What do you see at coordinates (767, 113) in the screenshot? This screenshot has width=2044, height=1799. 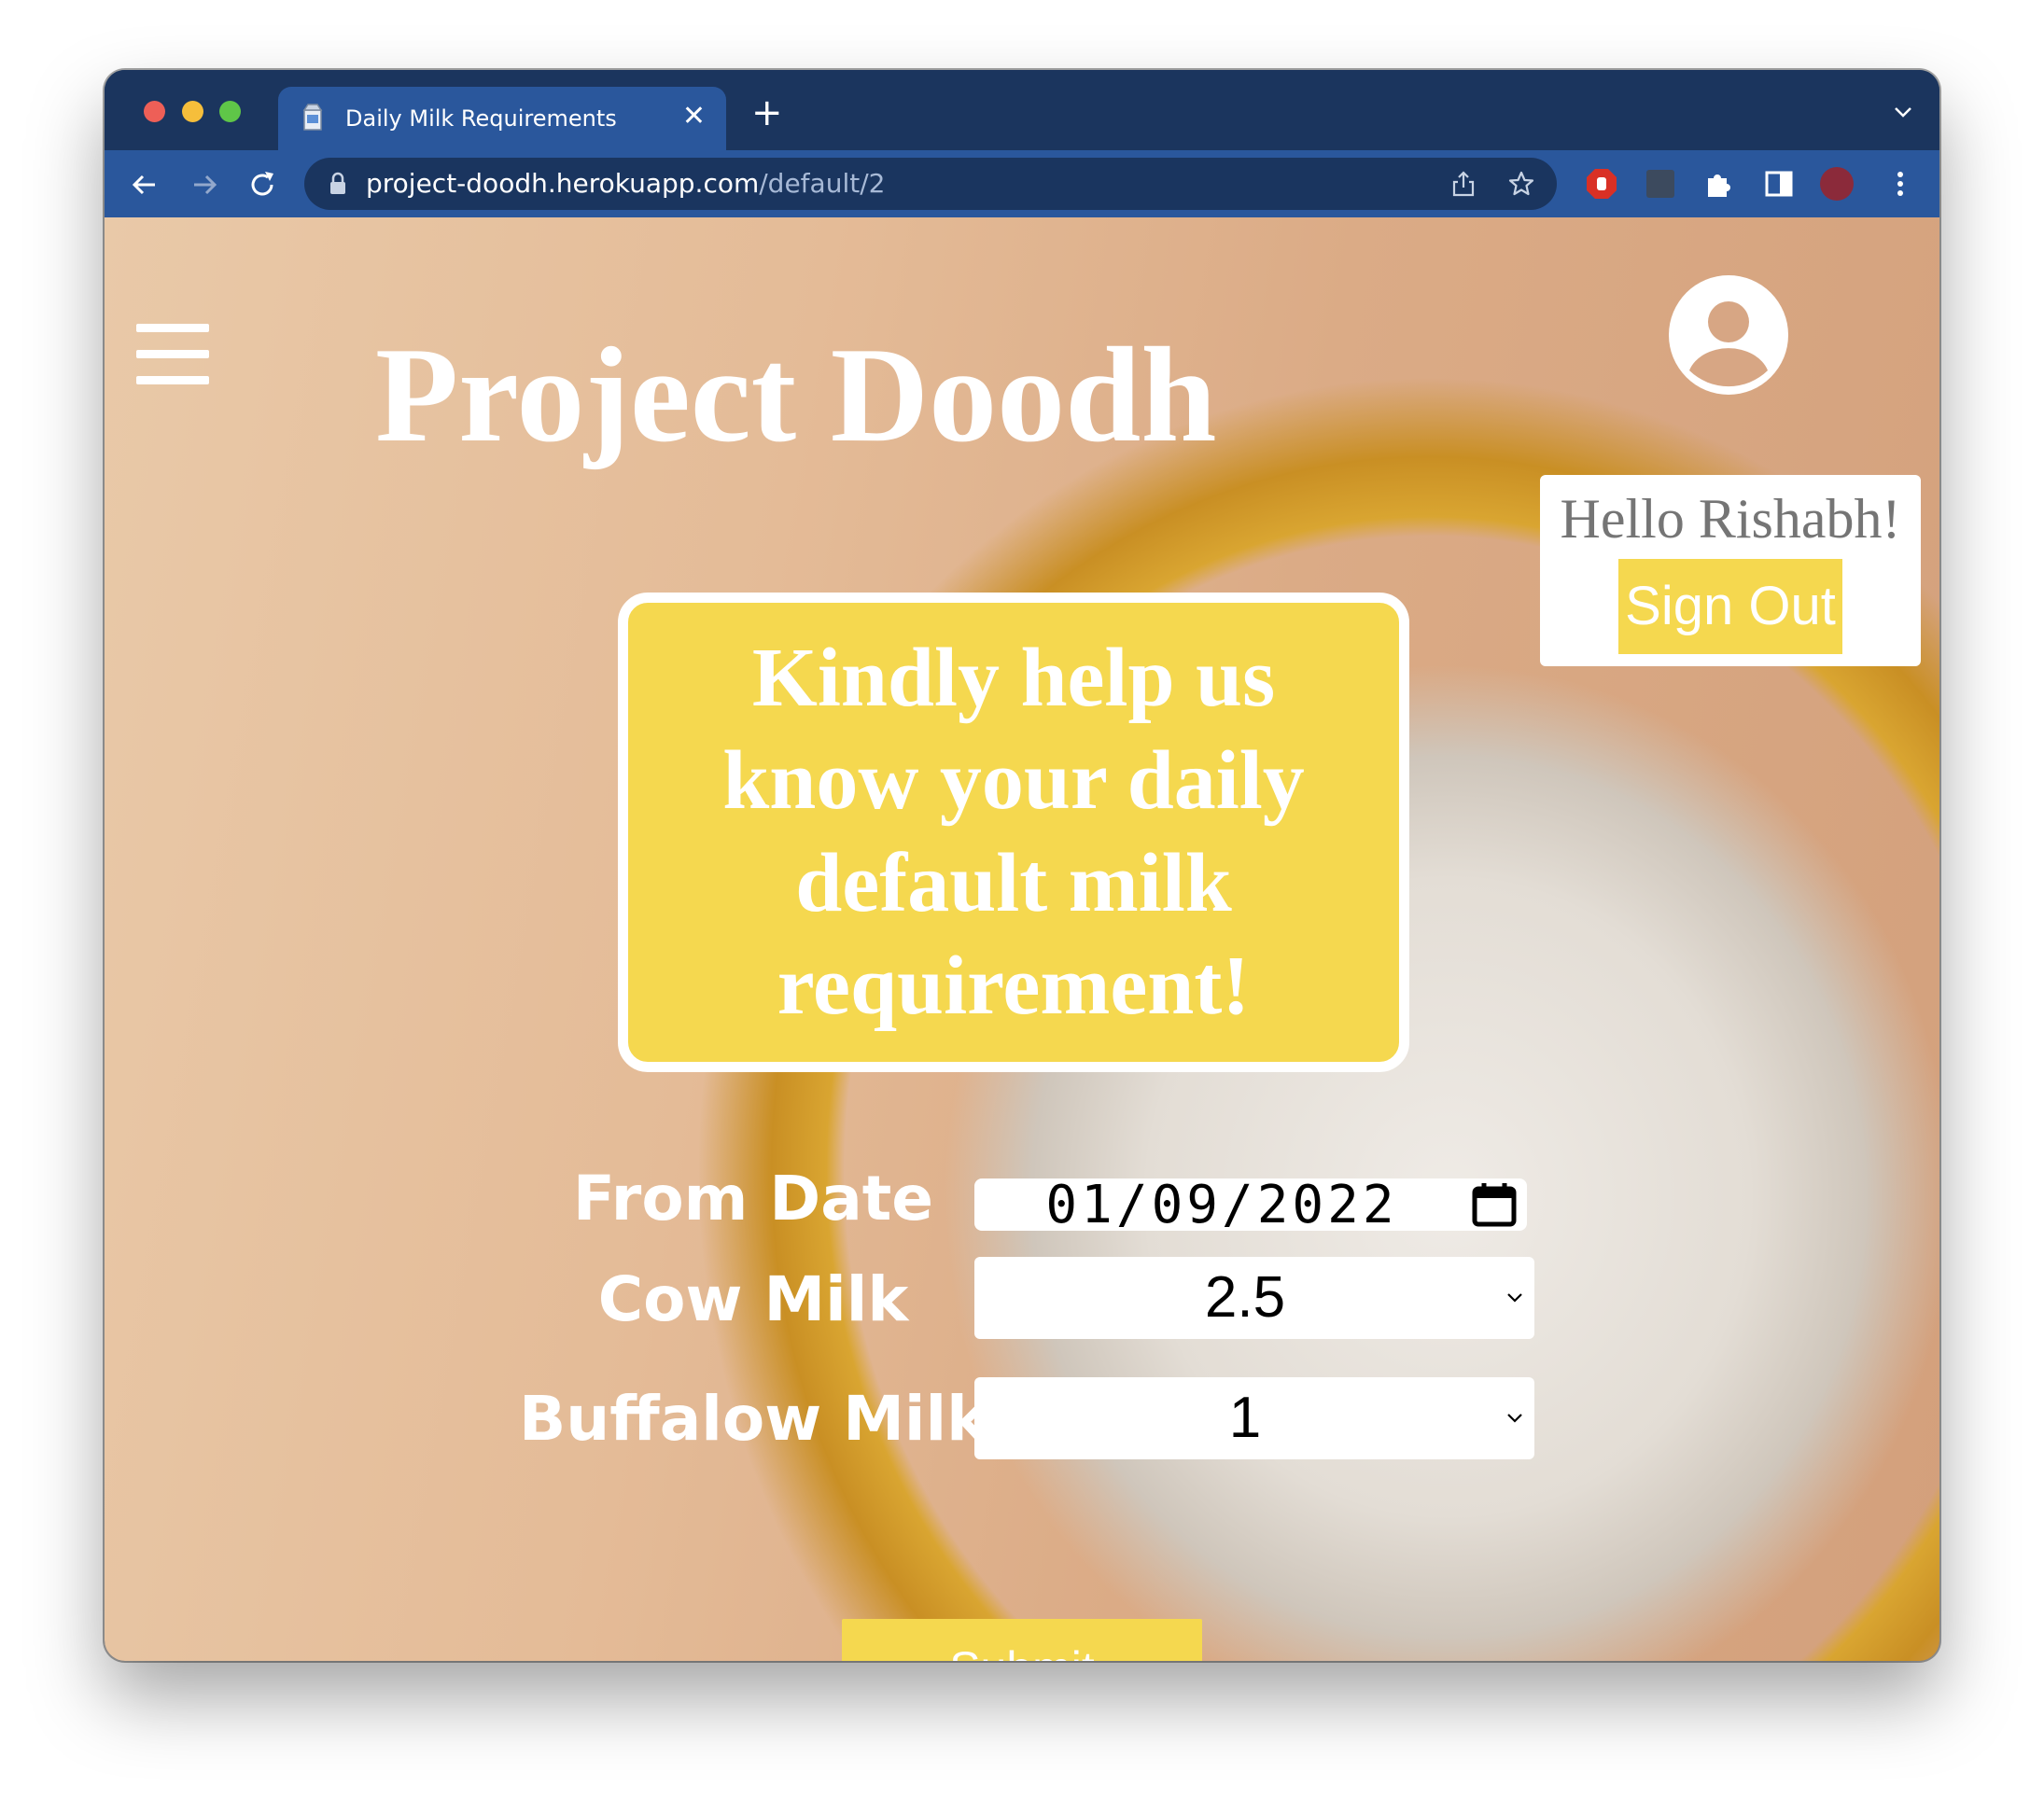 I see `new-tab-button: +` at bounding box center [767, 113].